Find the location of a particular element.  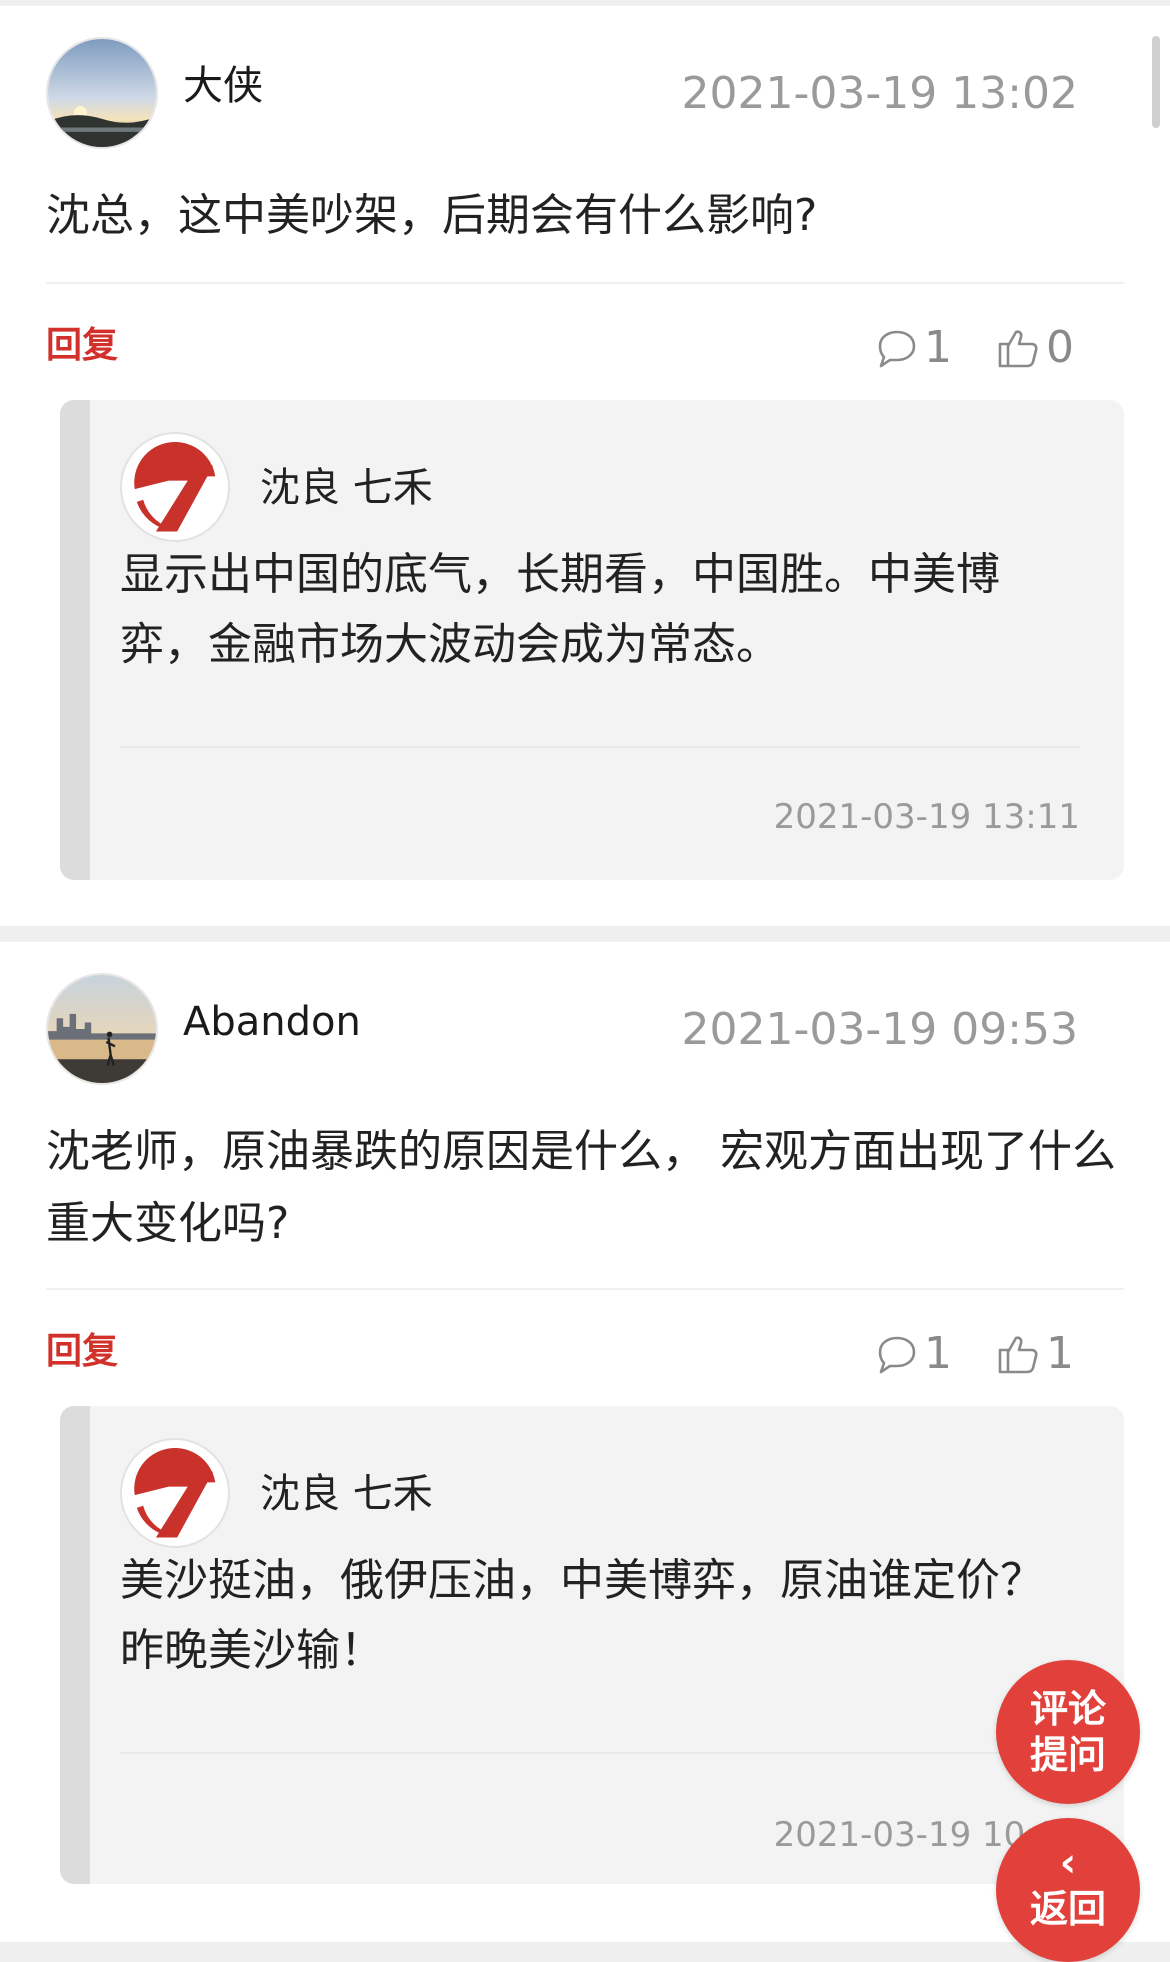

back-button: ‹ 返回 is located at coordinates (1068, 1890).